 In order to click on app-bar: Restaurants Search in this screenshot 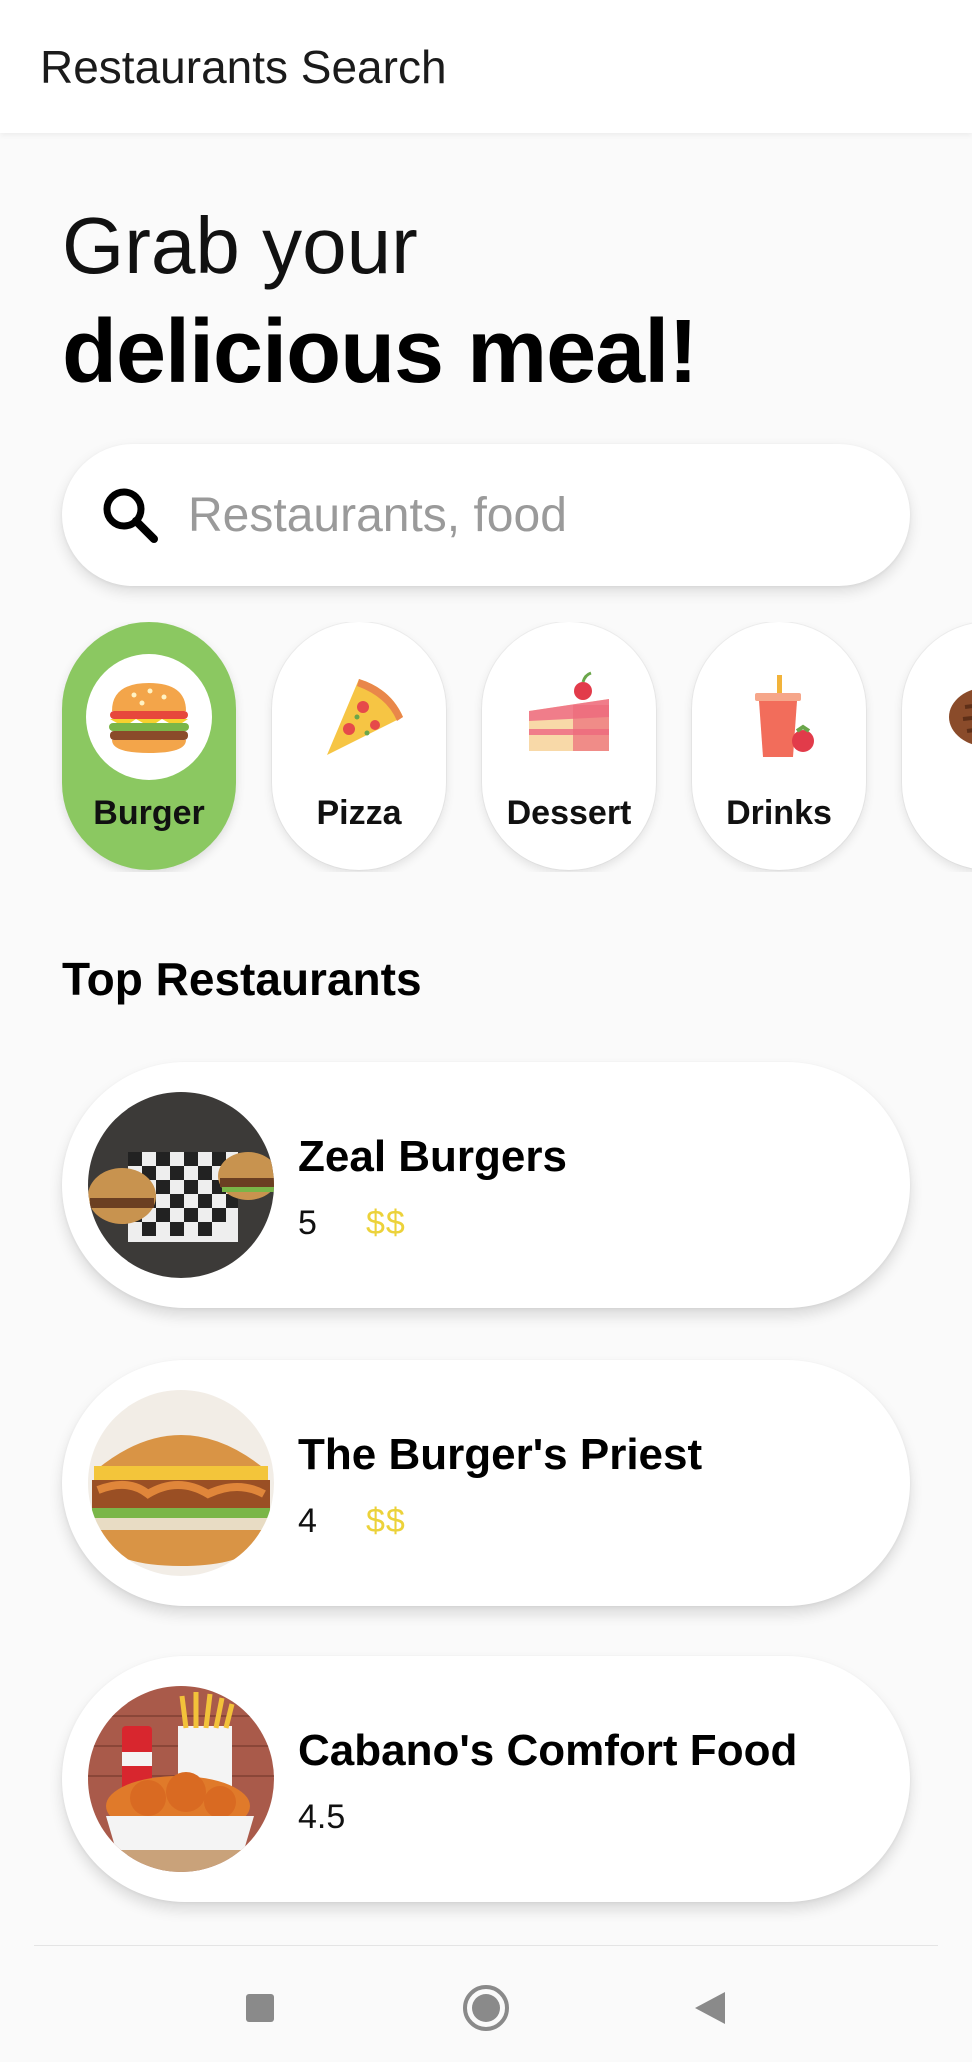, I will do `click(486, 66)`.